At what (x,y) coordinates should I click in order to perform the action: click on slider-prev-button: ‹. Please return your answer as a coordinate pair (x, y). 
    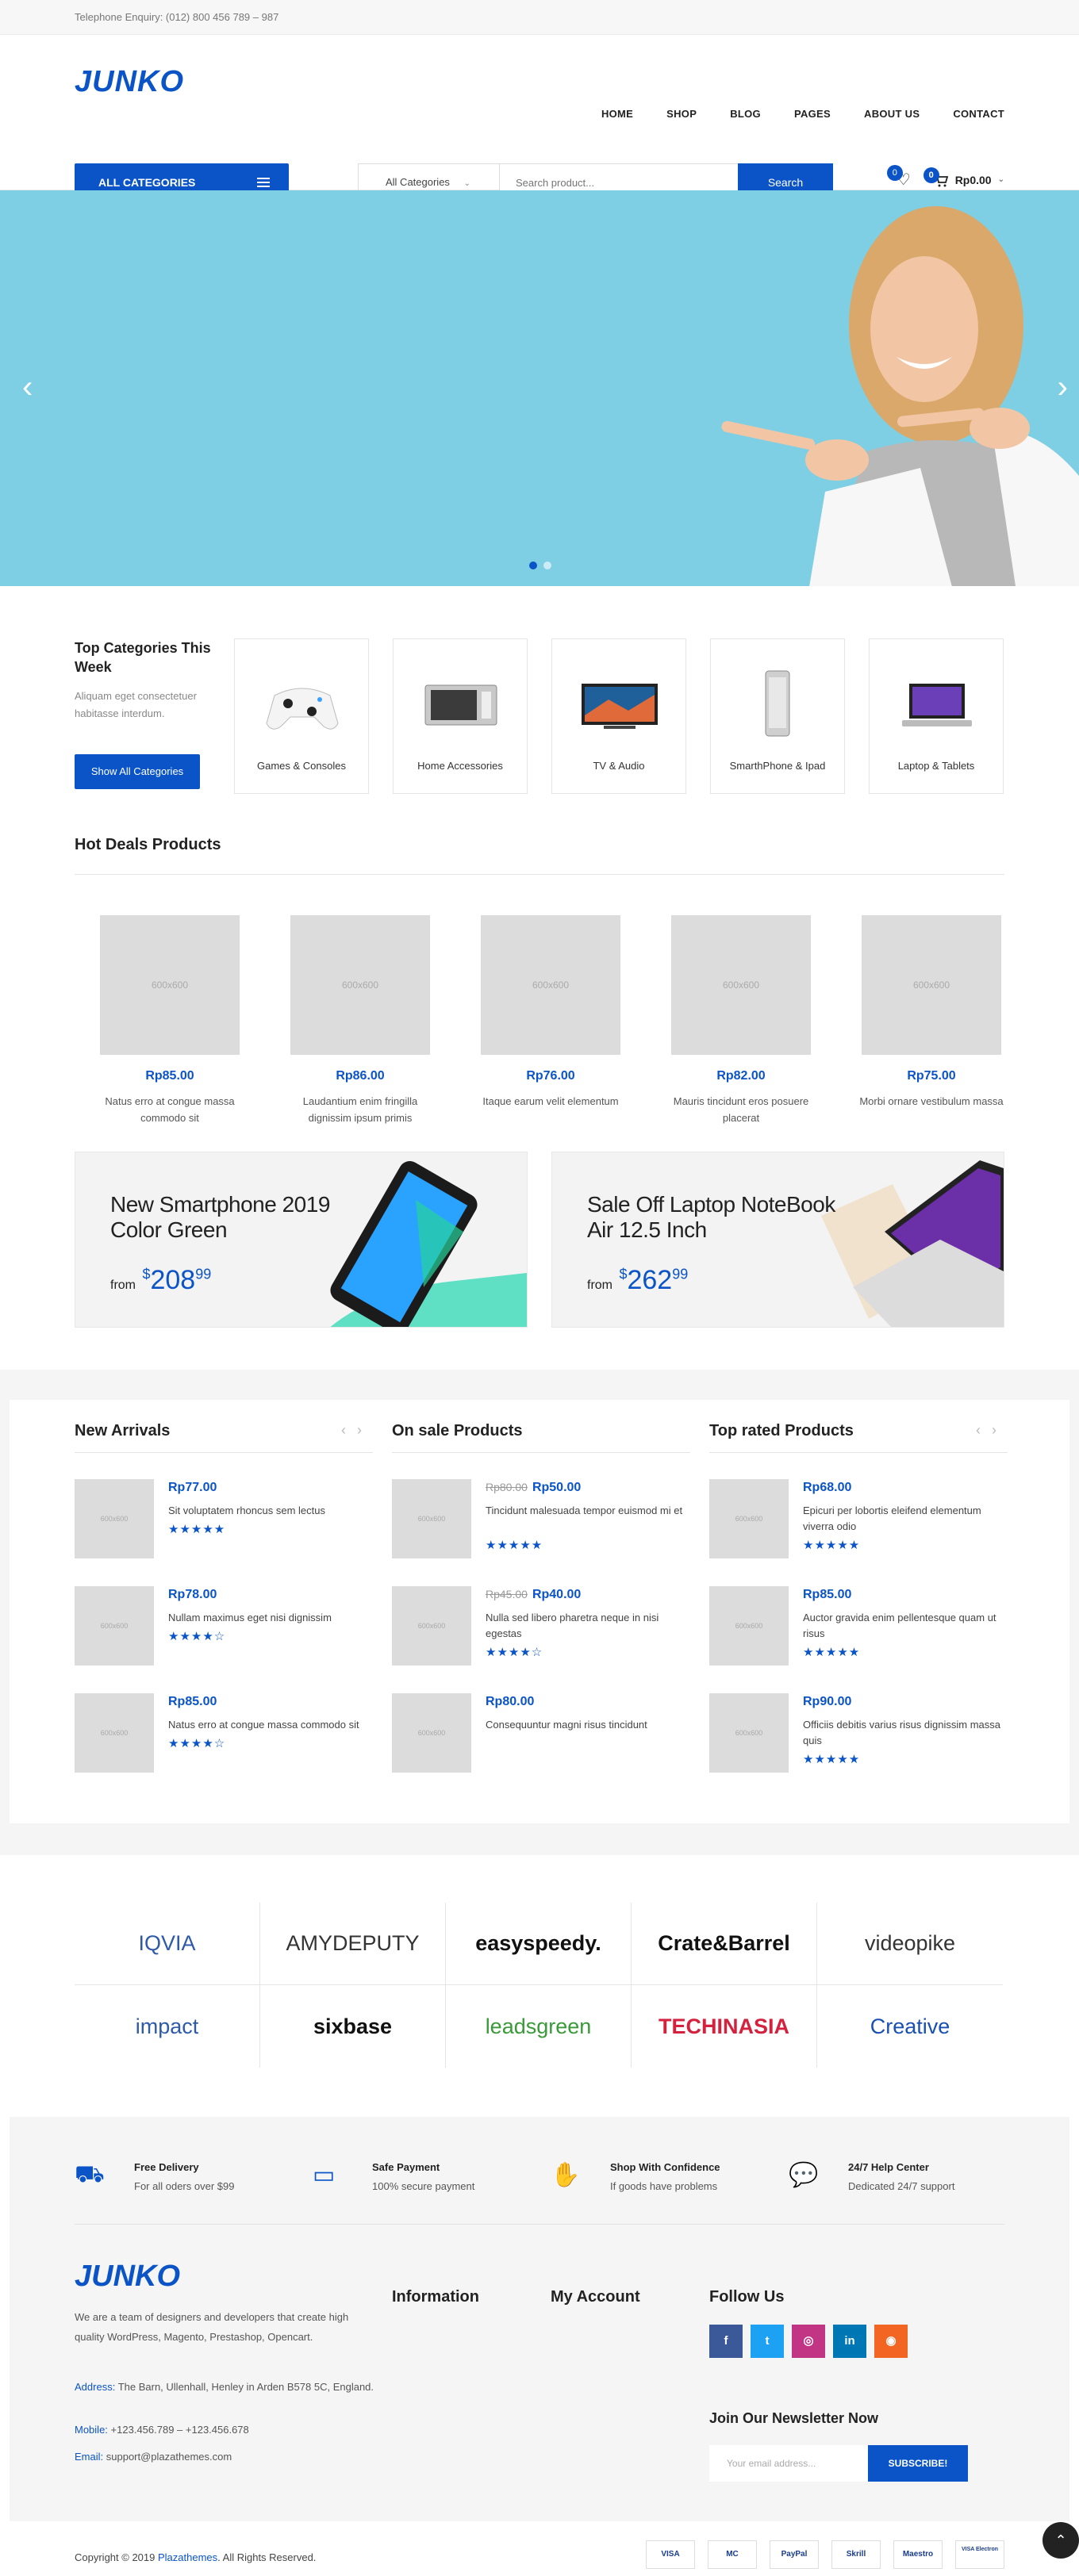
    Looking at the image, I should click on (27, 387).